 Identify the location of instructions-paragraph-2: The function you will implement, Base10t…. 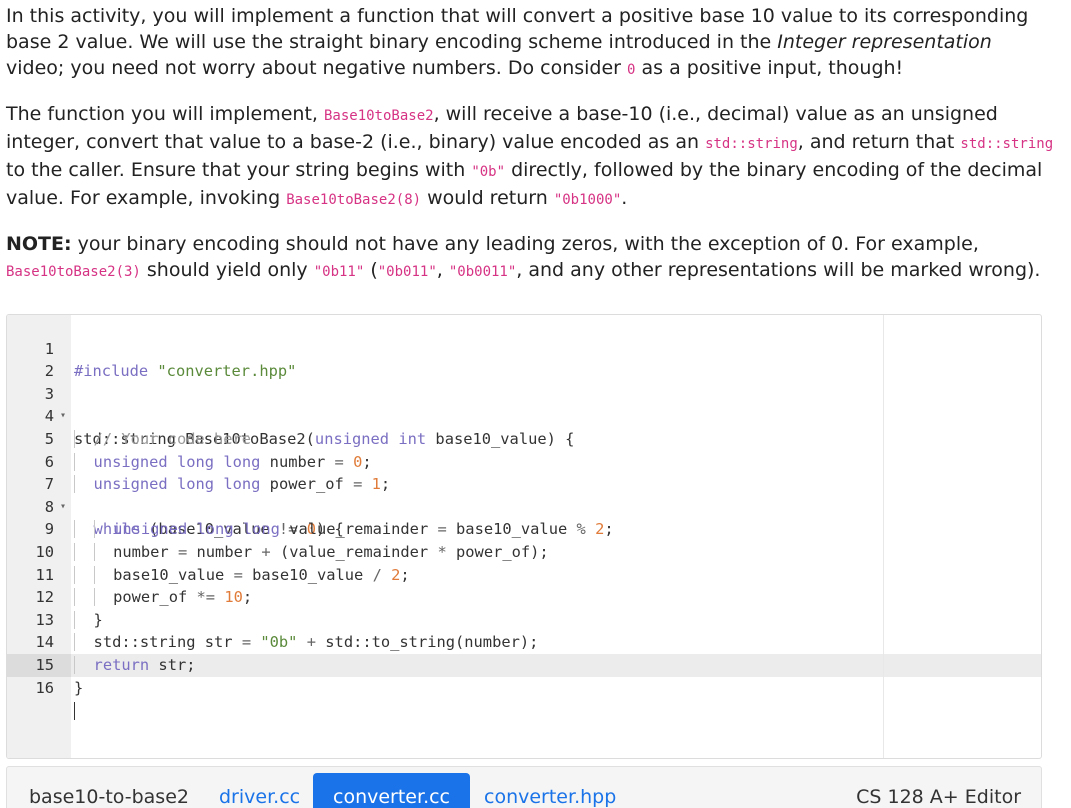
(531, 157).